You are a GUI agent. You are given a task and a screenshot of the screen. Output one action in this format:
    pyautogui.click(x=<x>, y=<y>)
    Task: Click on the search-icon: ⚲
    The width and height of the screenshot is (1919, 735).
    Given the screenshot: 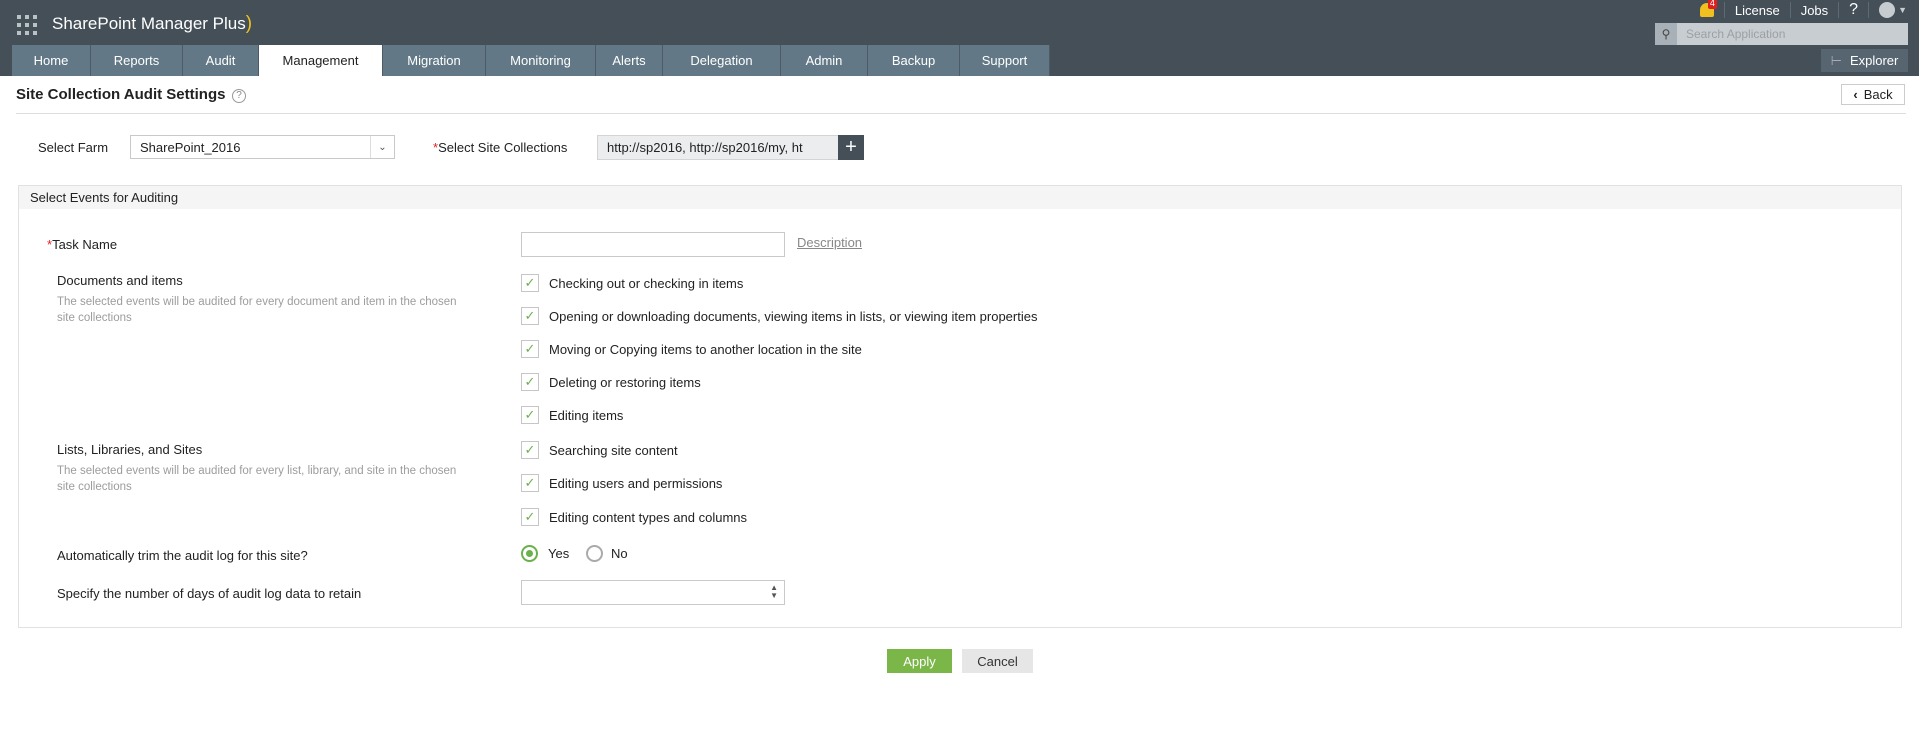 What is the action you would take?
    pyautogui.click(x=1666, y=34)
    